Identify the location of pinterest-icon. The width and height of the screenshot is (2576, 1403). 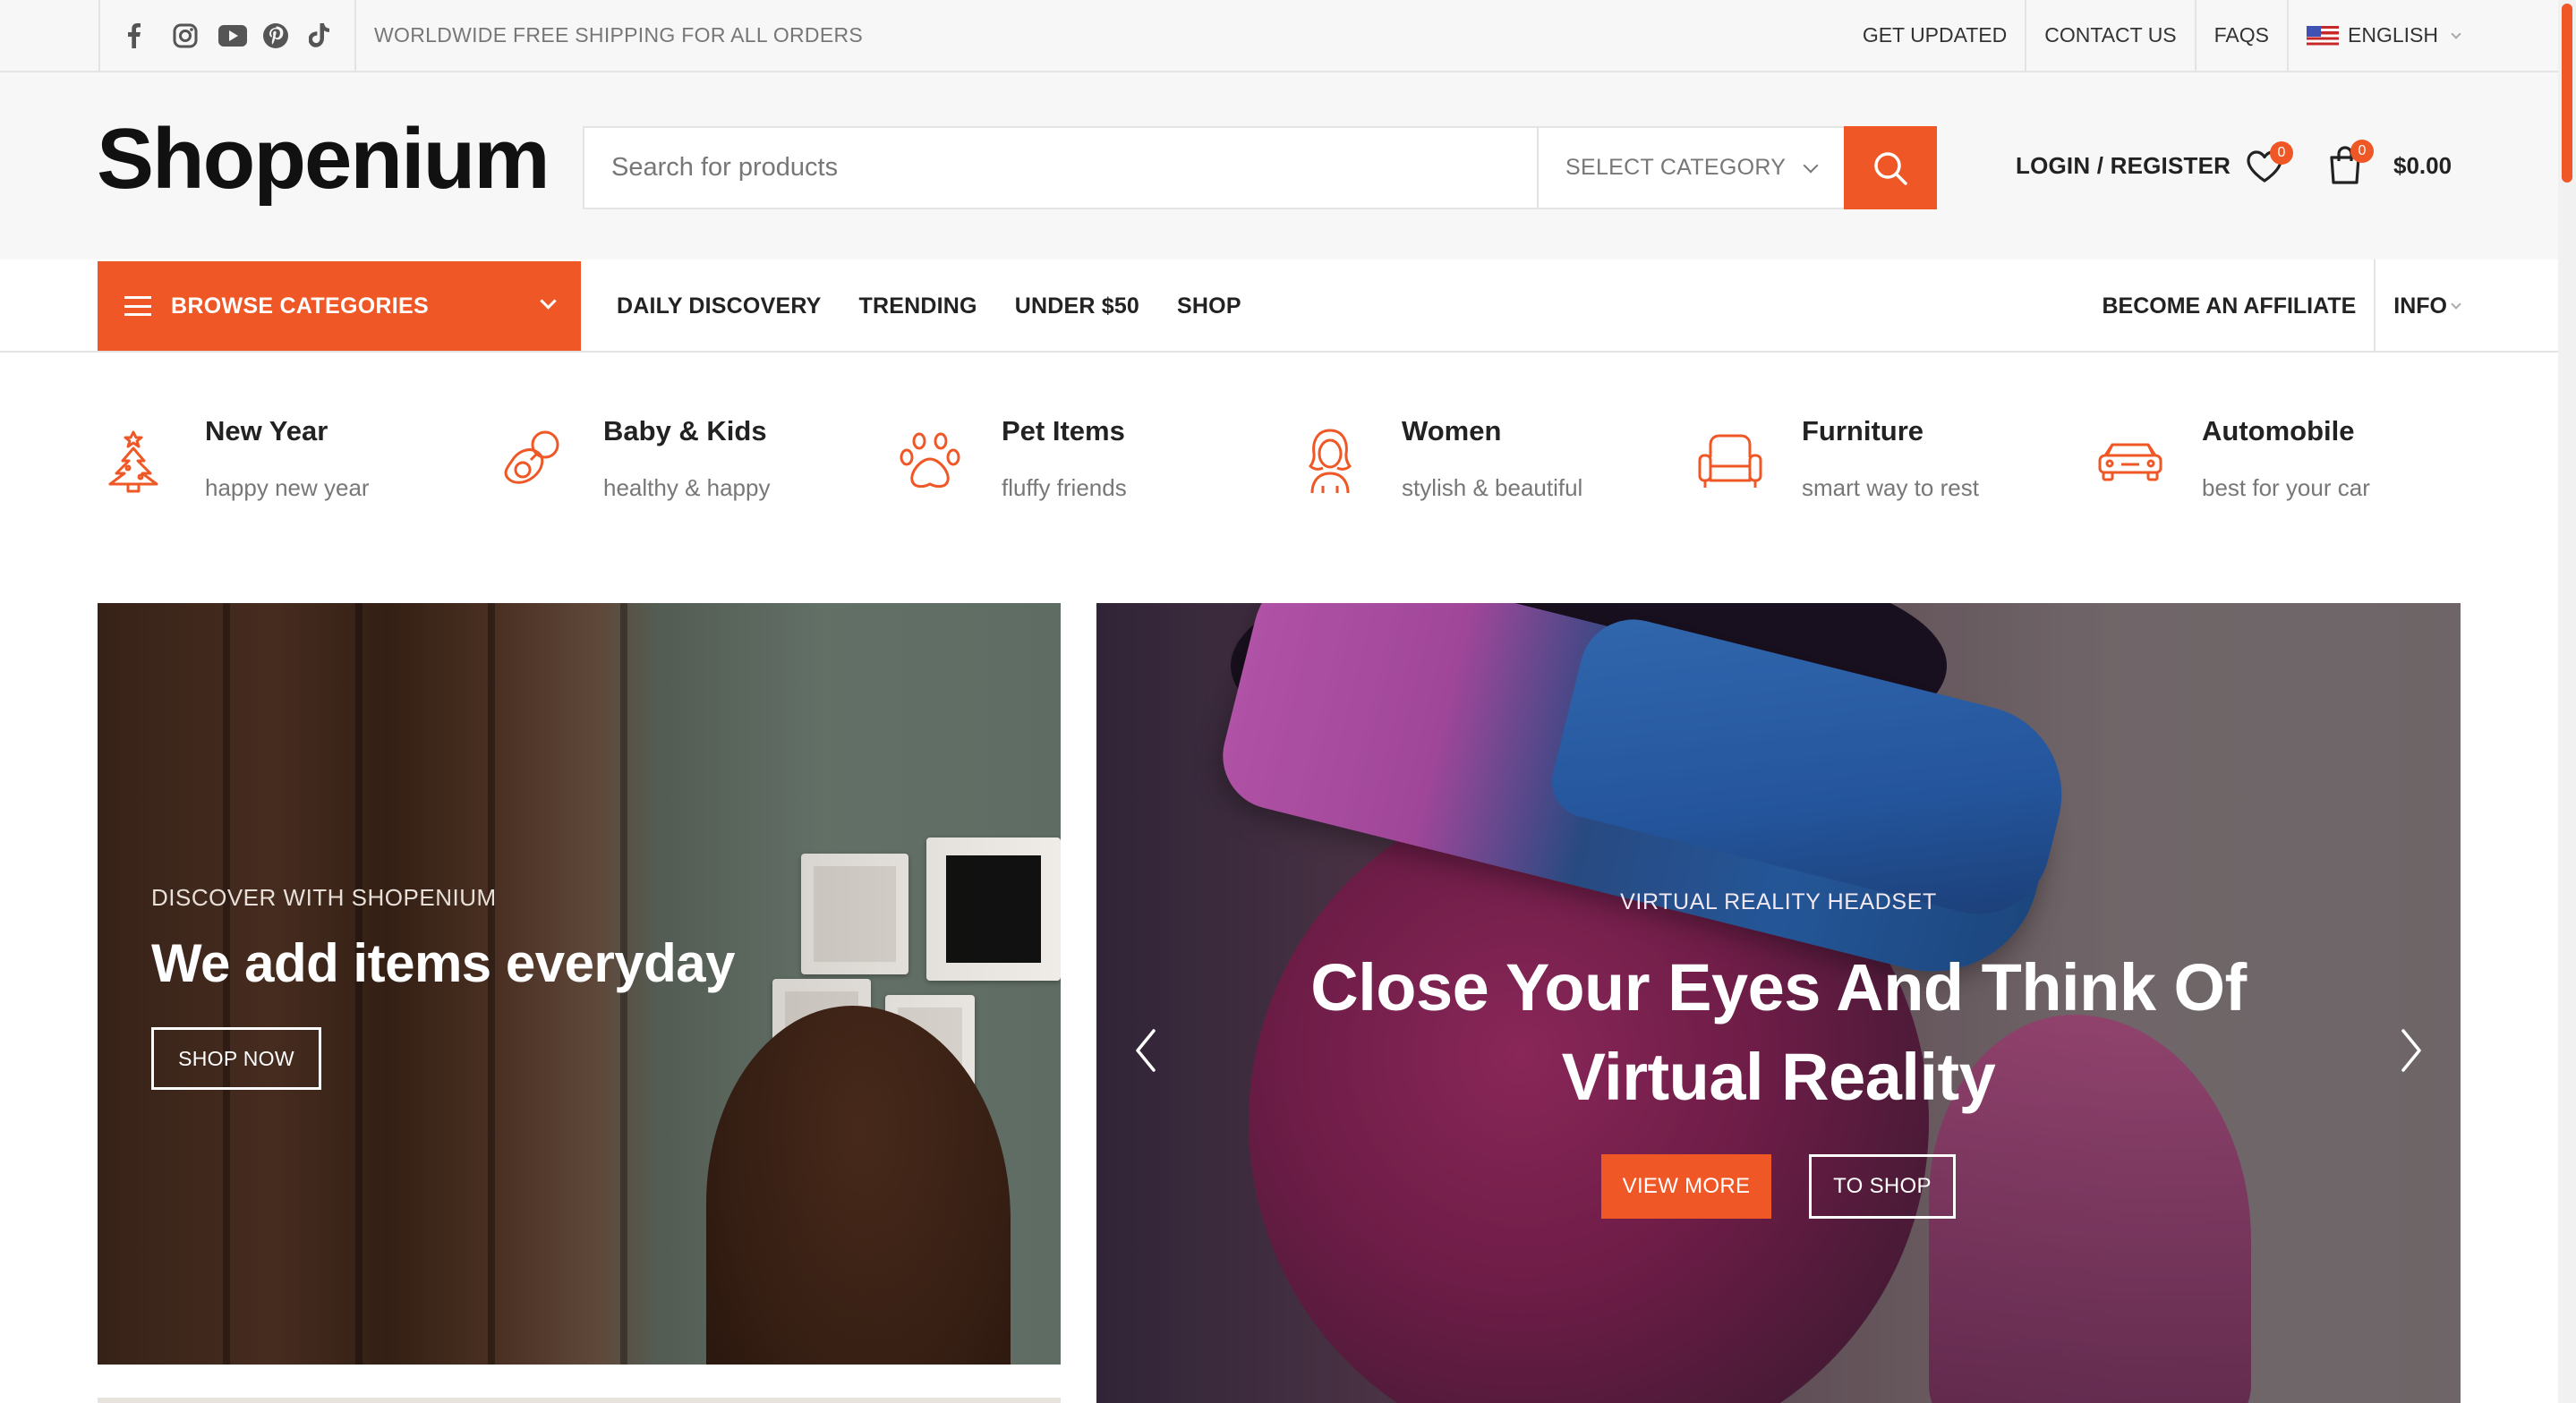
(286, 36).